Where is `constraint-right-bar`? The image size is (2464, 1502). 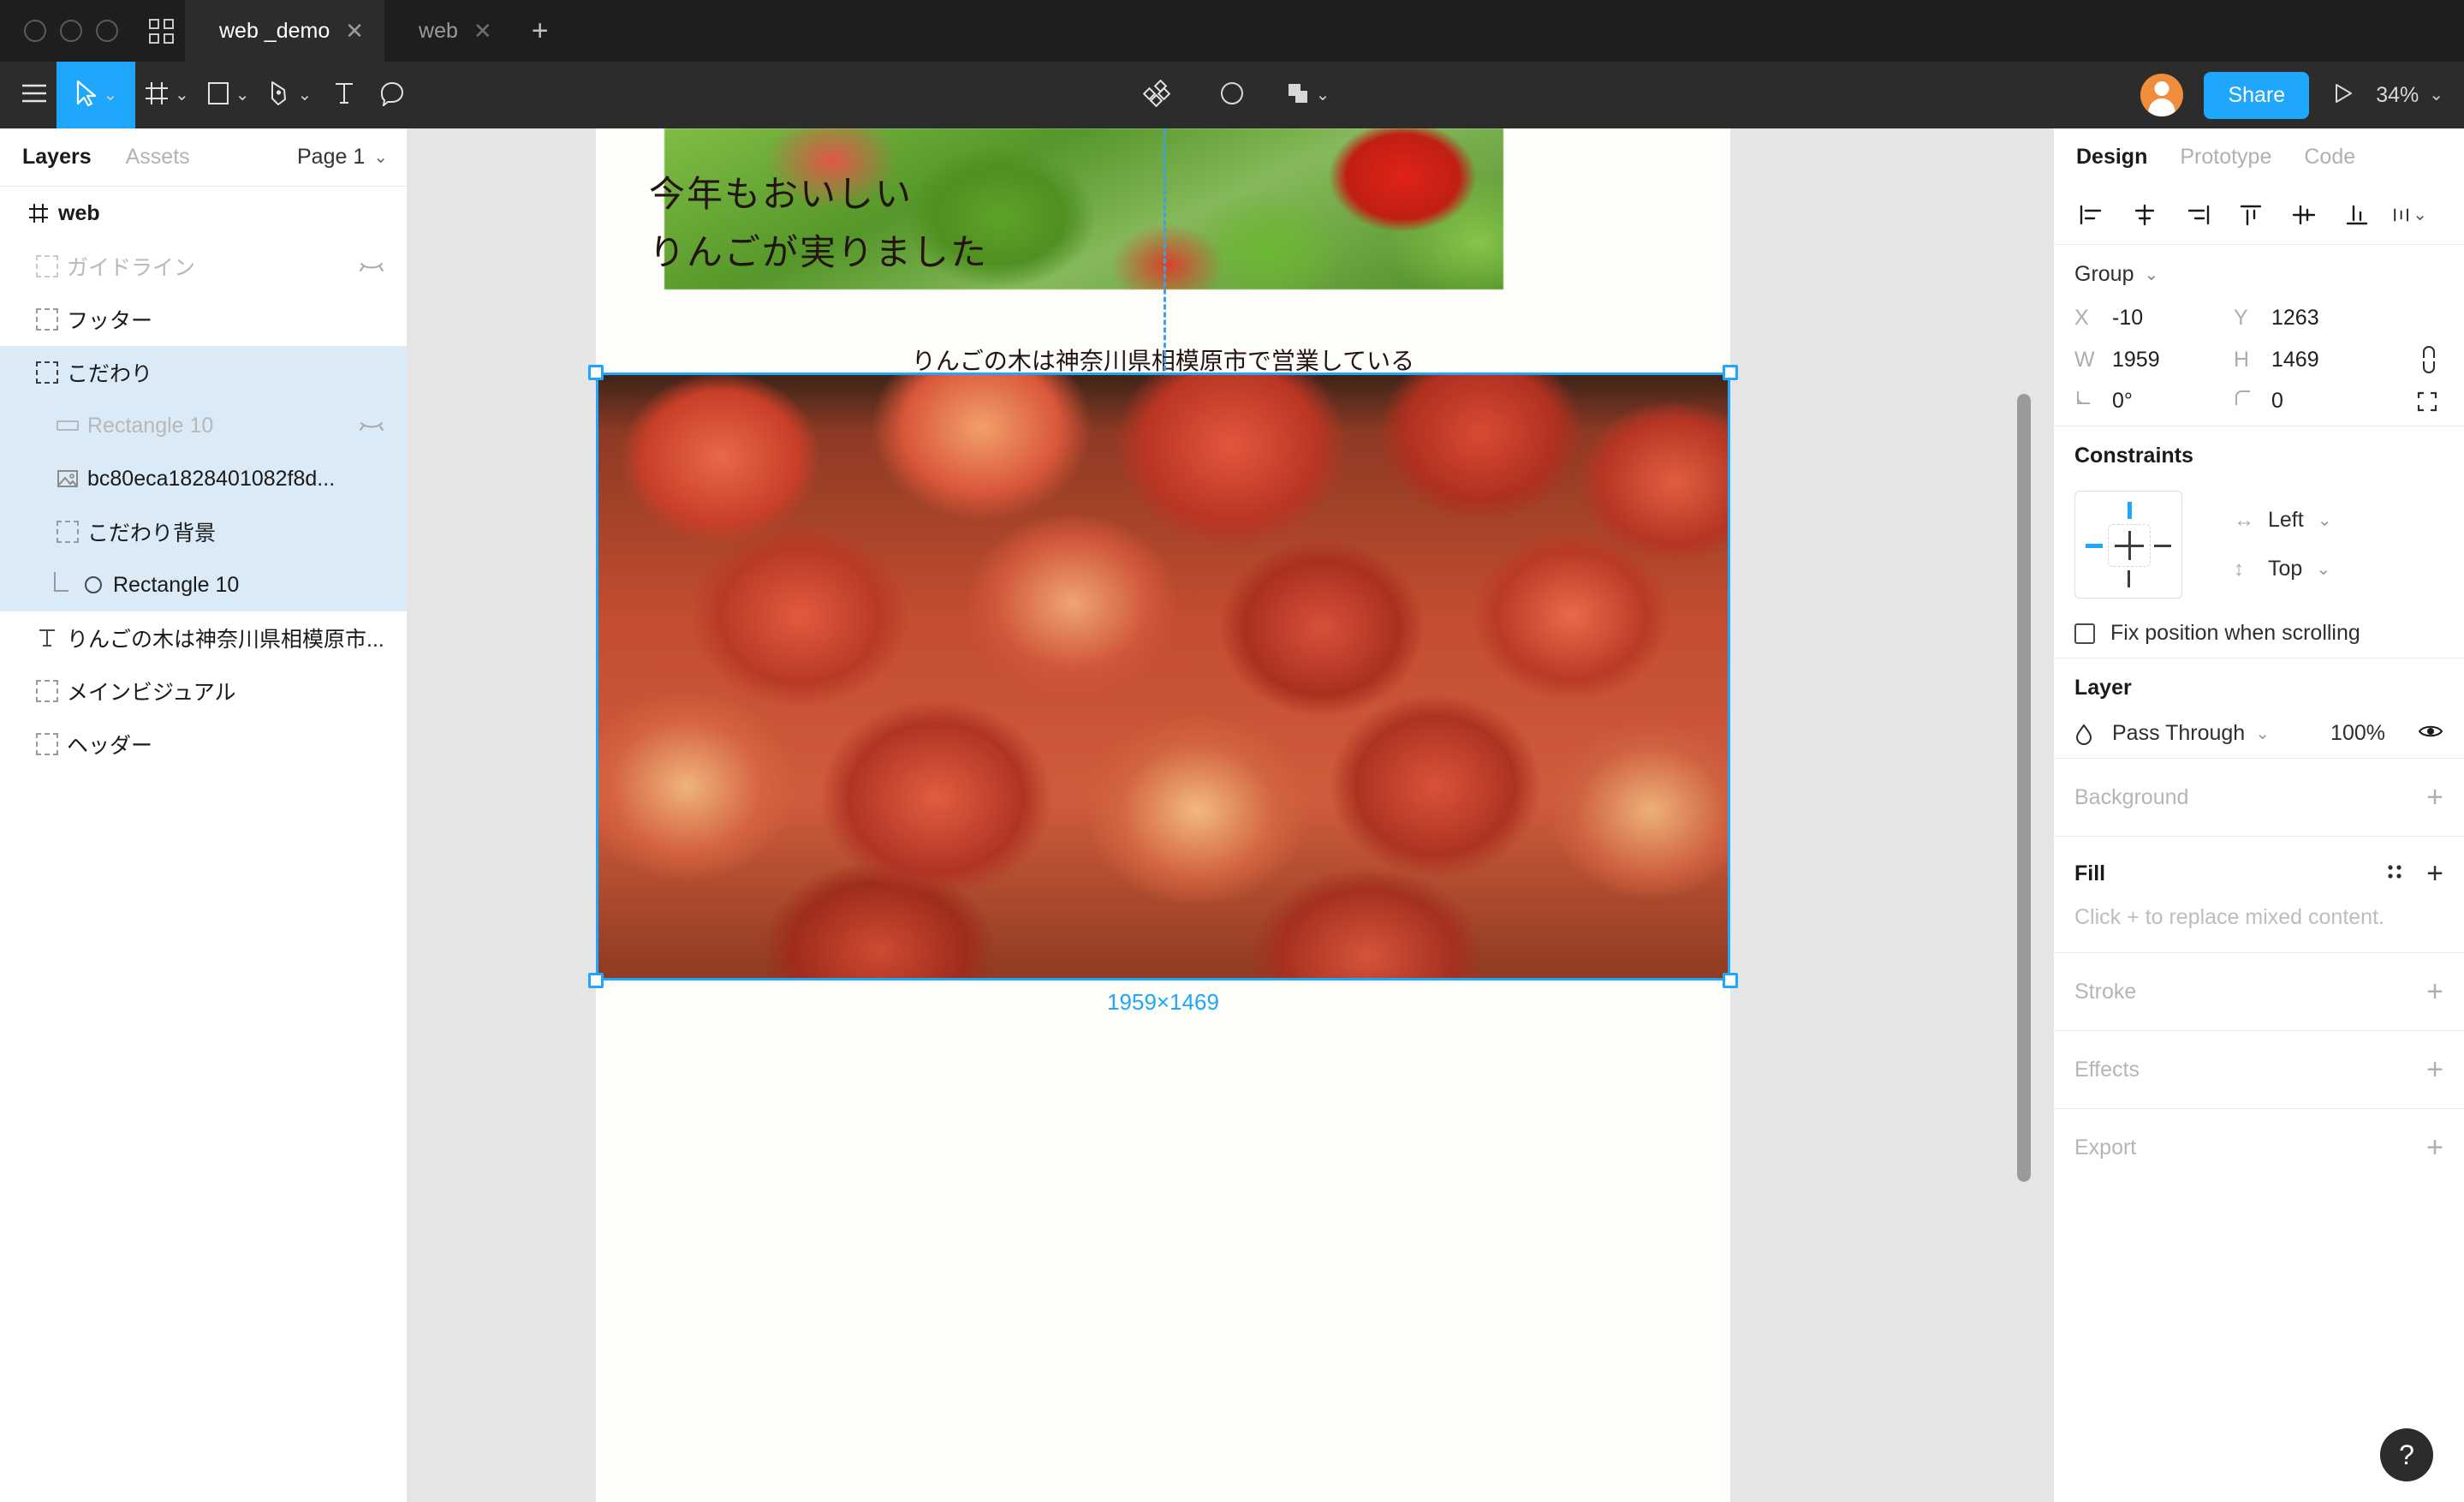 constraint-right-bar is located at coordinates (2162, 546).